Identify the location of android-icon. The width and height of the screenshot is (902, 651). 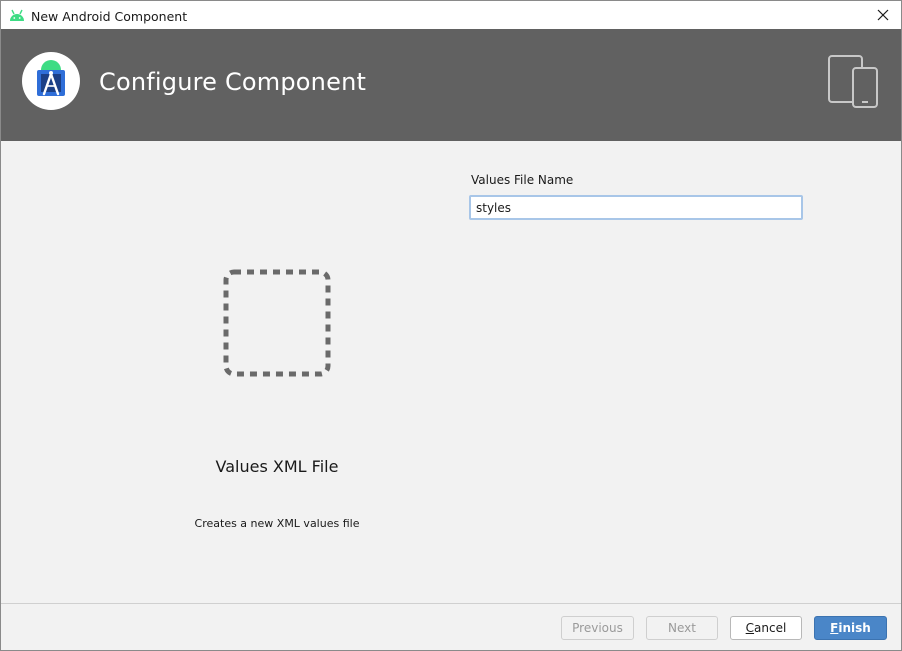
(17, 15).